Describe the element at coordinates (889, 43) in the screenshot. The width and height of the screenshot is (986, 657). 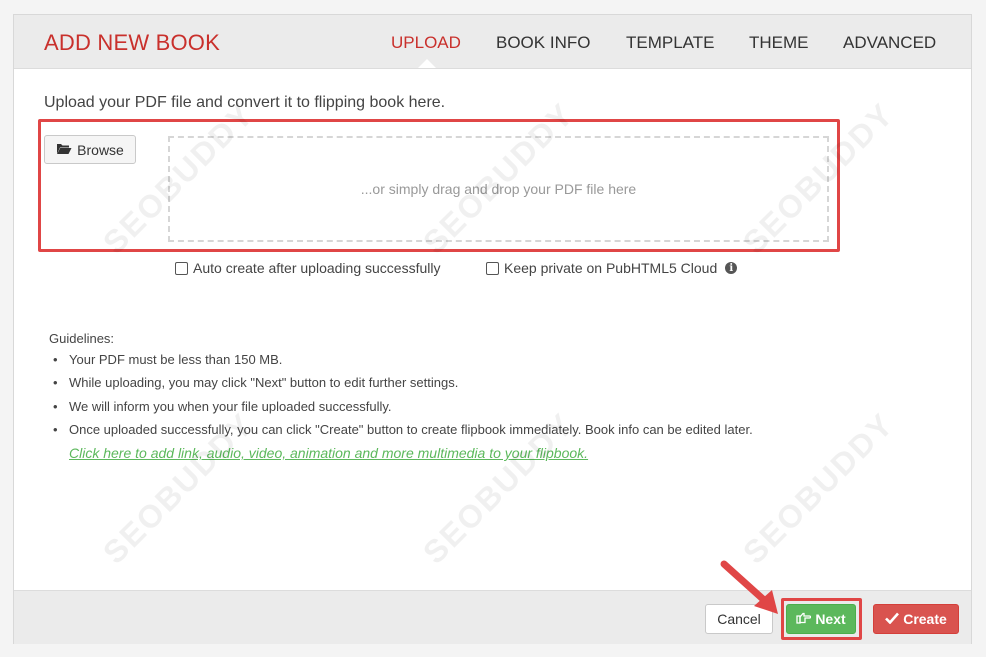
I see `tab-advanced: ADVANCED` at that location.